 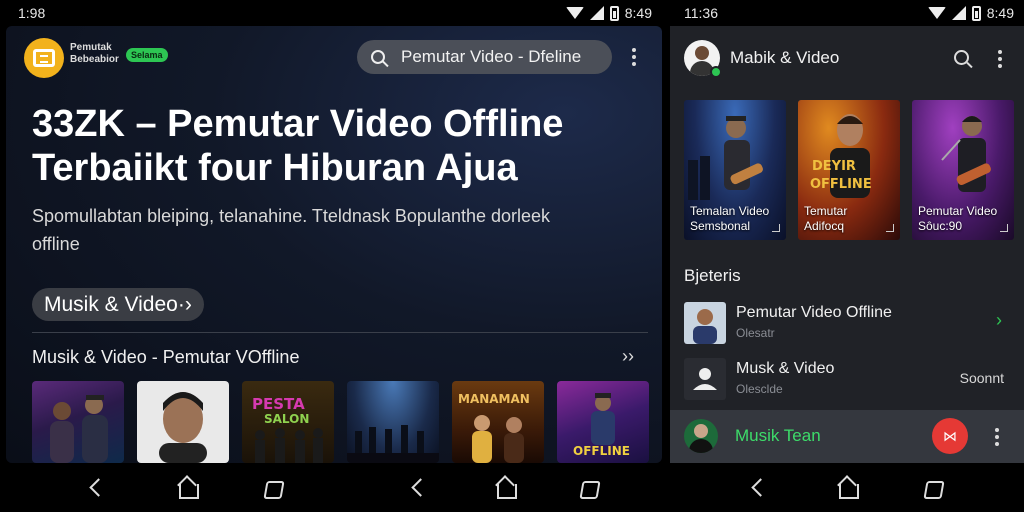 I want to click on guitarist-illustration: OFFLINE, so click(x=601, y=425).